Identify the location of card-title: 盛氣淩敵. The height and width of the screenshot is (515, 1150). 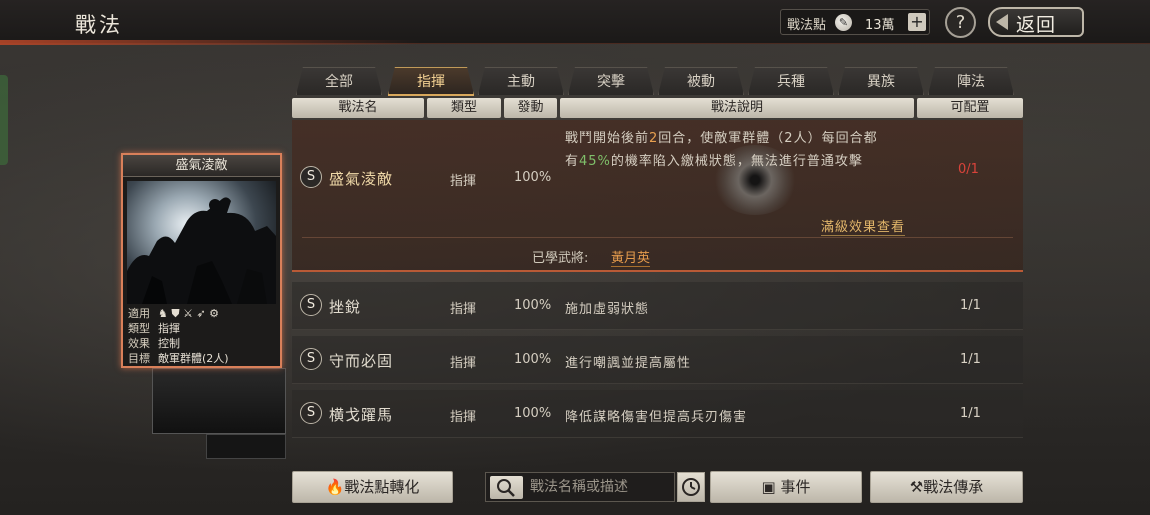
(201, 166).